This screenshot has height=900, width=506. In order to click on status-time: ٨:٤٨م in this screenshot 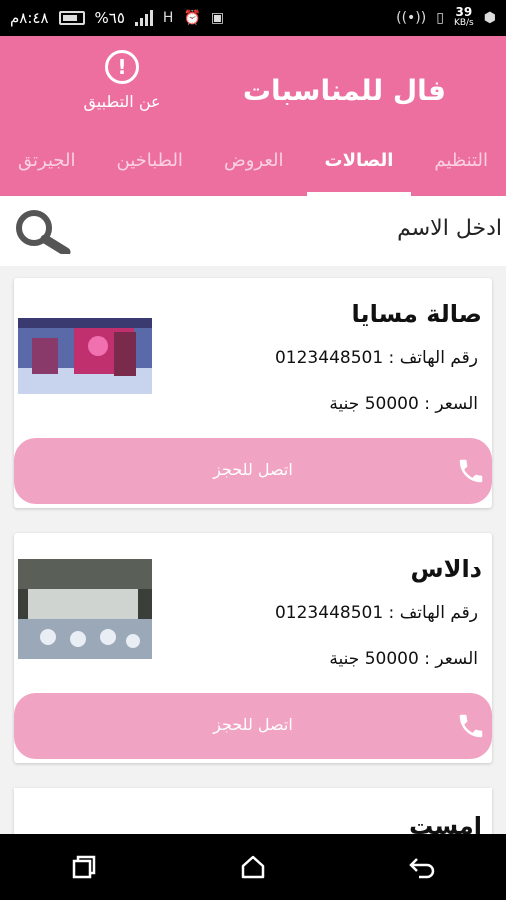, I will do `click(29, 18)`.